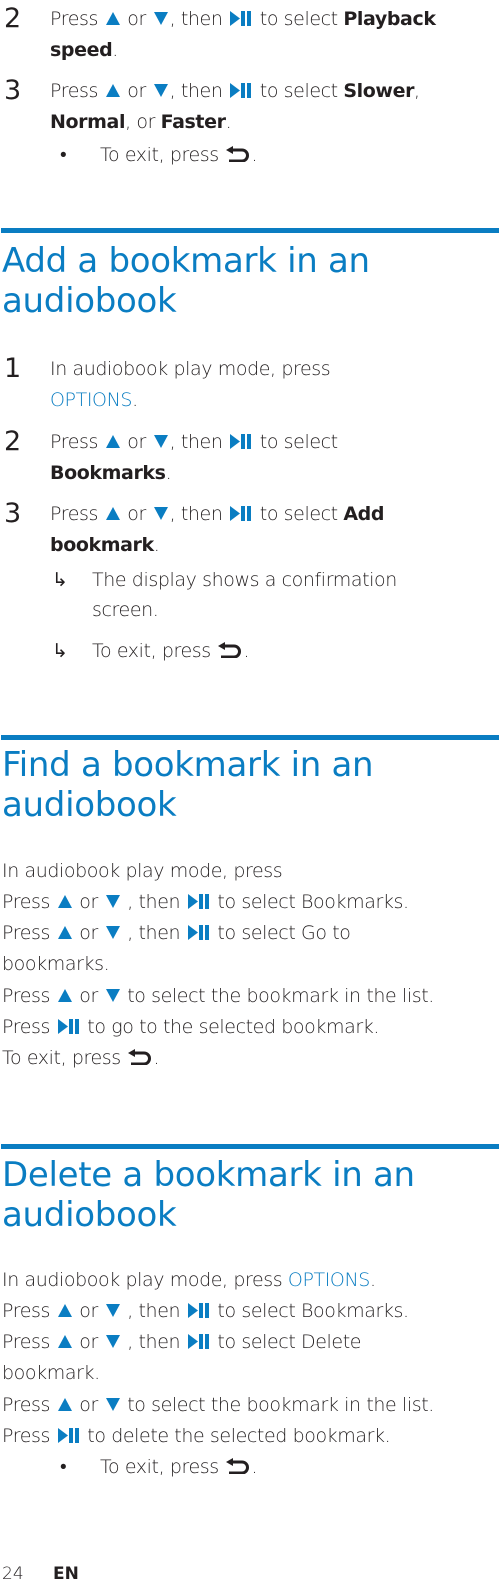 Image resolution: width=501 pixels, height=1587 pixels. What do you see at coordinates (66, 1574) in the screenshot?
I see `language-code: EN` at bounding box center [66, 1574].